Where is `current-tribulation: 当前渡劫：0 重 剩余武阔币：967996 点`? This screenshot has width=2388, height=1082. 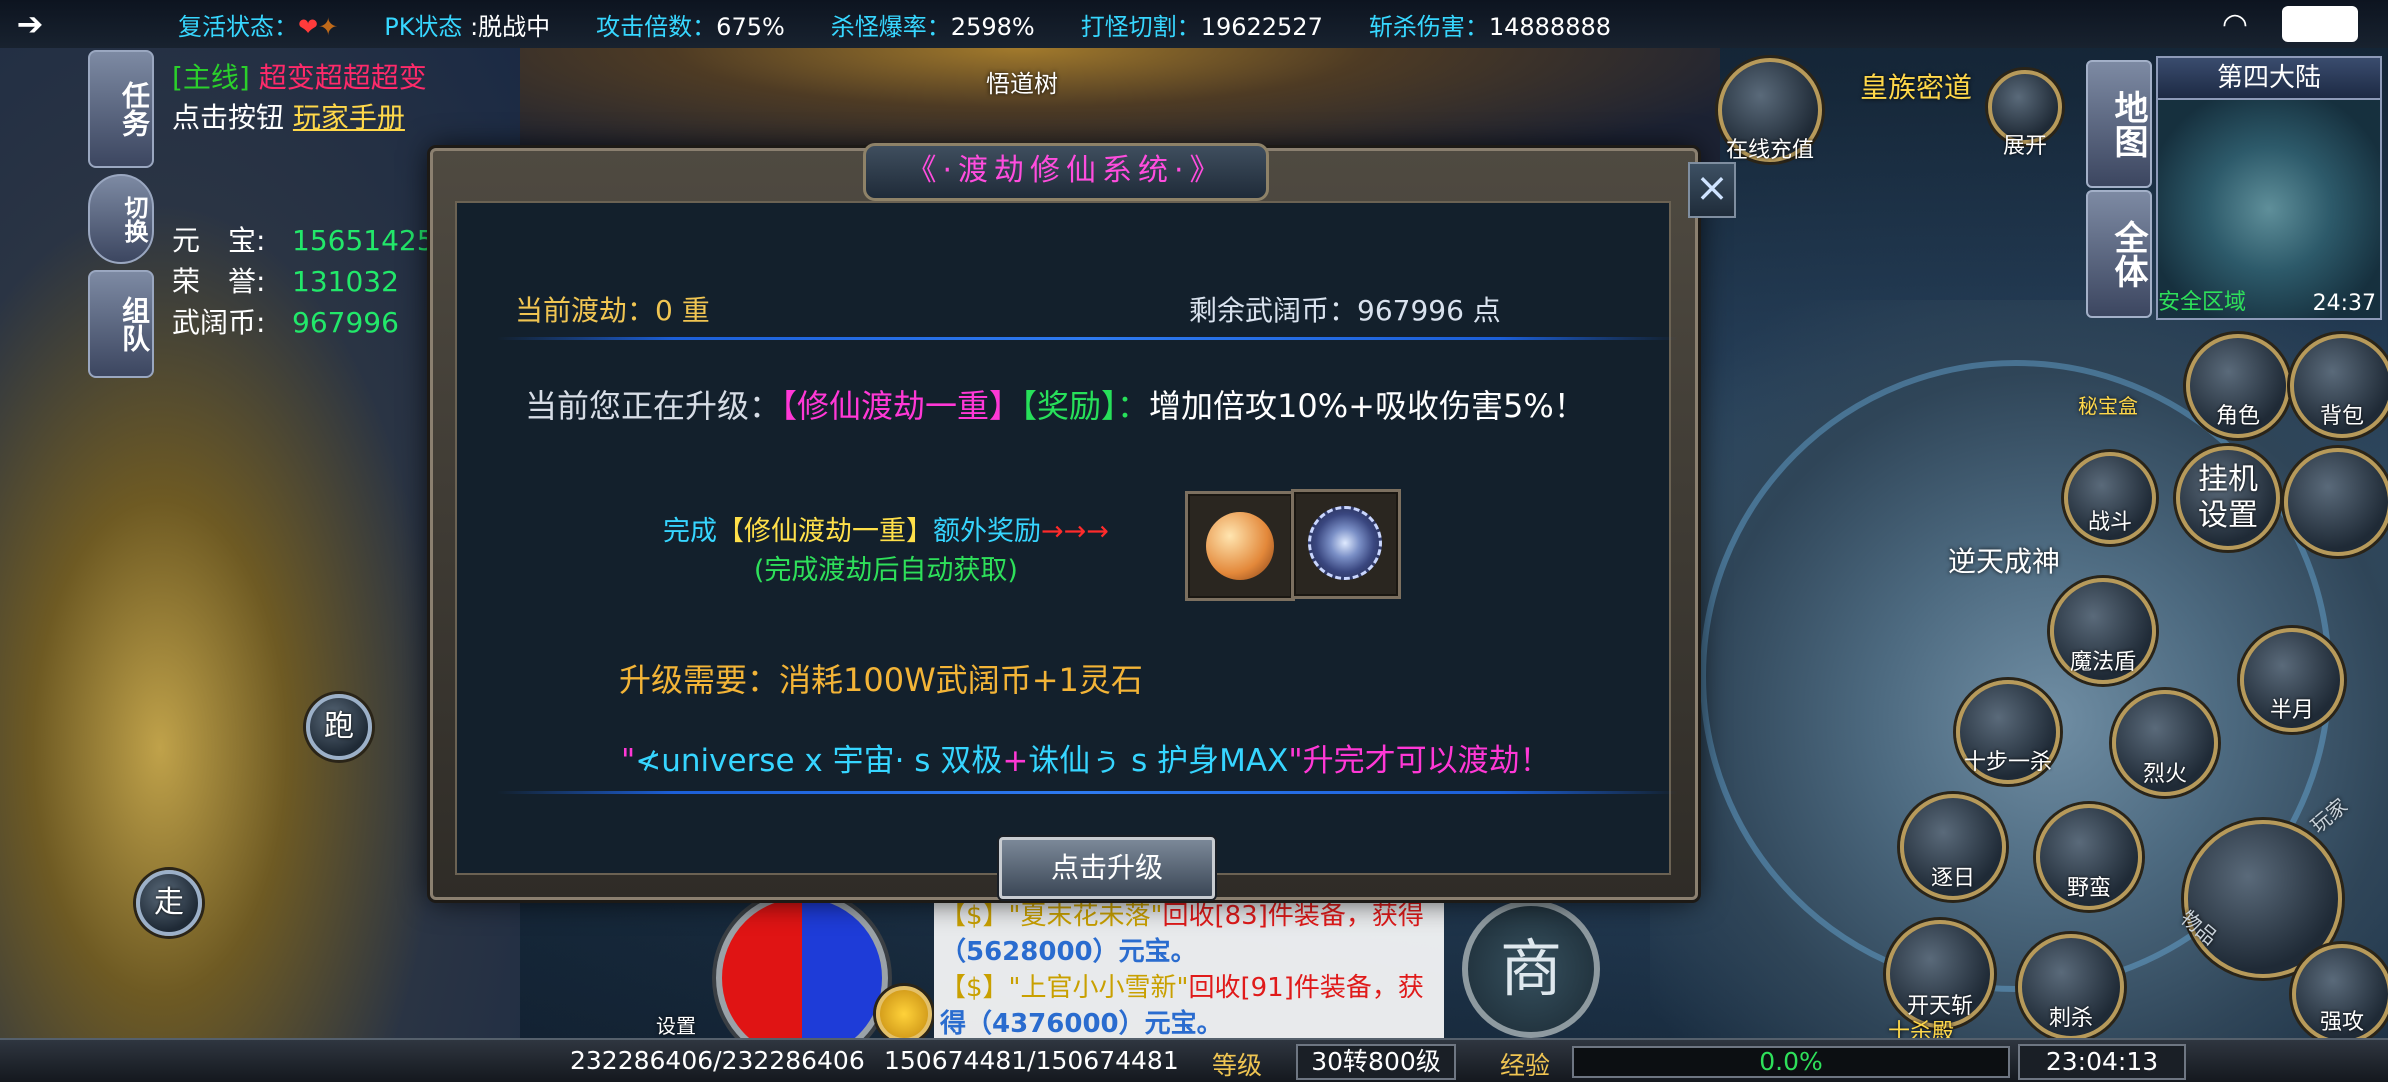
current-tribulation: 当前渡劫：0 重 剩余武阔币：967996 点 is located at coordinates (1065, 309).